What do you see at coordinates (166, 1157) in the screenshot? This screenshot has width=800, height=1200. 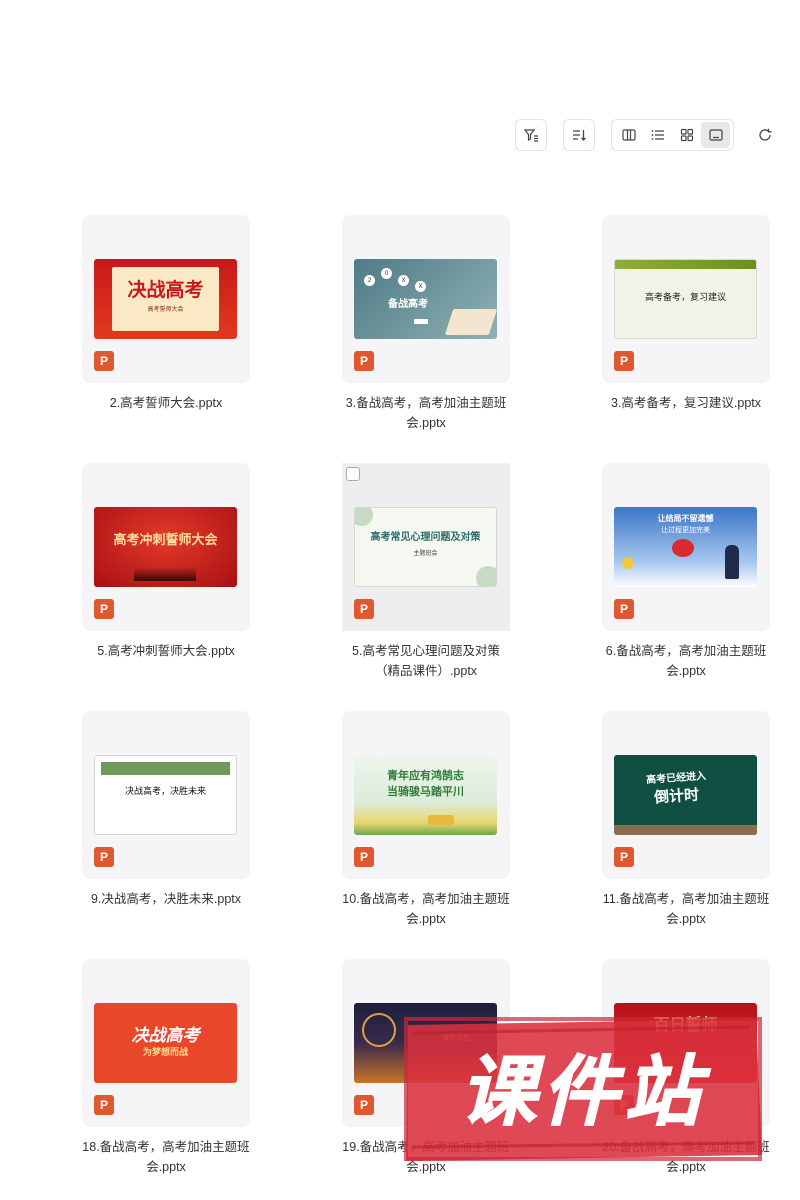 I see `file-name: 18.备战高考，高考加油主题班会.pptx` at bounding box center [166, 1157].